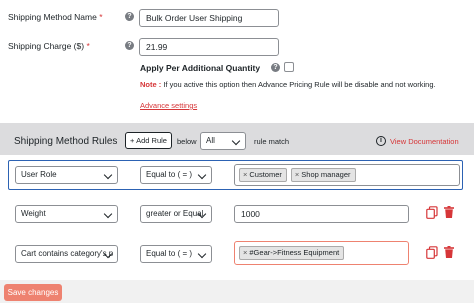 The height and width of the screenshot is (303, 474). What do you see at coordinates (209, 18) in the screenshot?
I see `method-name-input: Bulk Order User Shipping` at bounding box center [209, 18].